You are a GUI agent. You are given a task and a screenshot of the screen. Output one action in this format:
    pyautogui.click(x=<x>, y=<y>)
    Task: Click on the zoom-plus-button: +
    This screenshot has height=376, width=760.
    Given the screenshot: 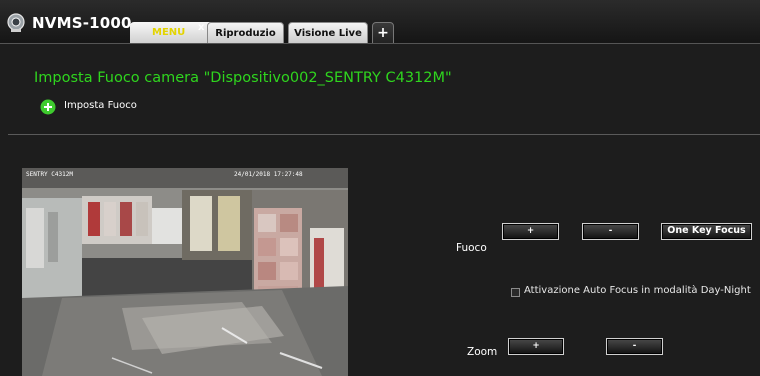 What is the action you would take?
    pyautogui.click(x=536, y=346)
    